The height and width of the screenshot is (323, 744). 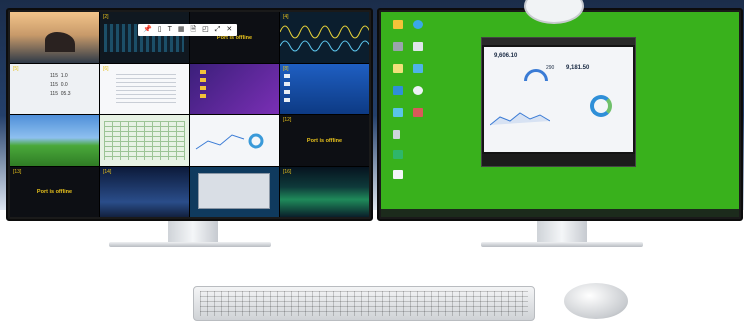 I want to click on video-tile-5: [5] 115 1.0 115 0.0 115 05.3, so click(x=54, y=88).